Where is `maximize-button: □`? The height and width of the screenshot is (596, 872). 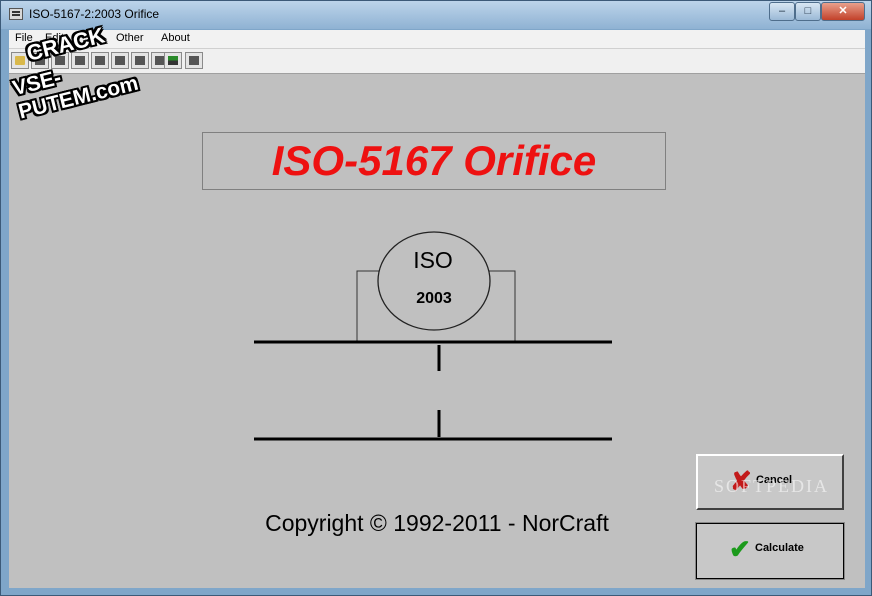 maximize-button: □ is located at coordinates (808, 11).